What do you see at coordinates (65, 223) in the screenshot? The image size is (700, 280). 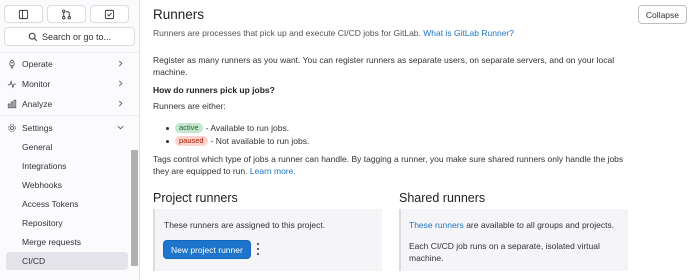 I see `sidebar-item-repository: Repository` at bounding box center [65, 223].